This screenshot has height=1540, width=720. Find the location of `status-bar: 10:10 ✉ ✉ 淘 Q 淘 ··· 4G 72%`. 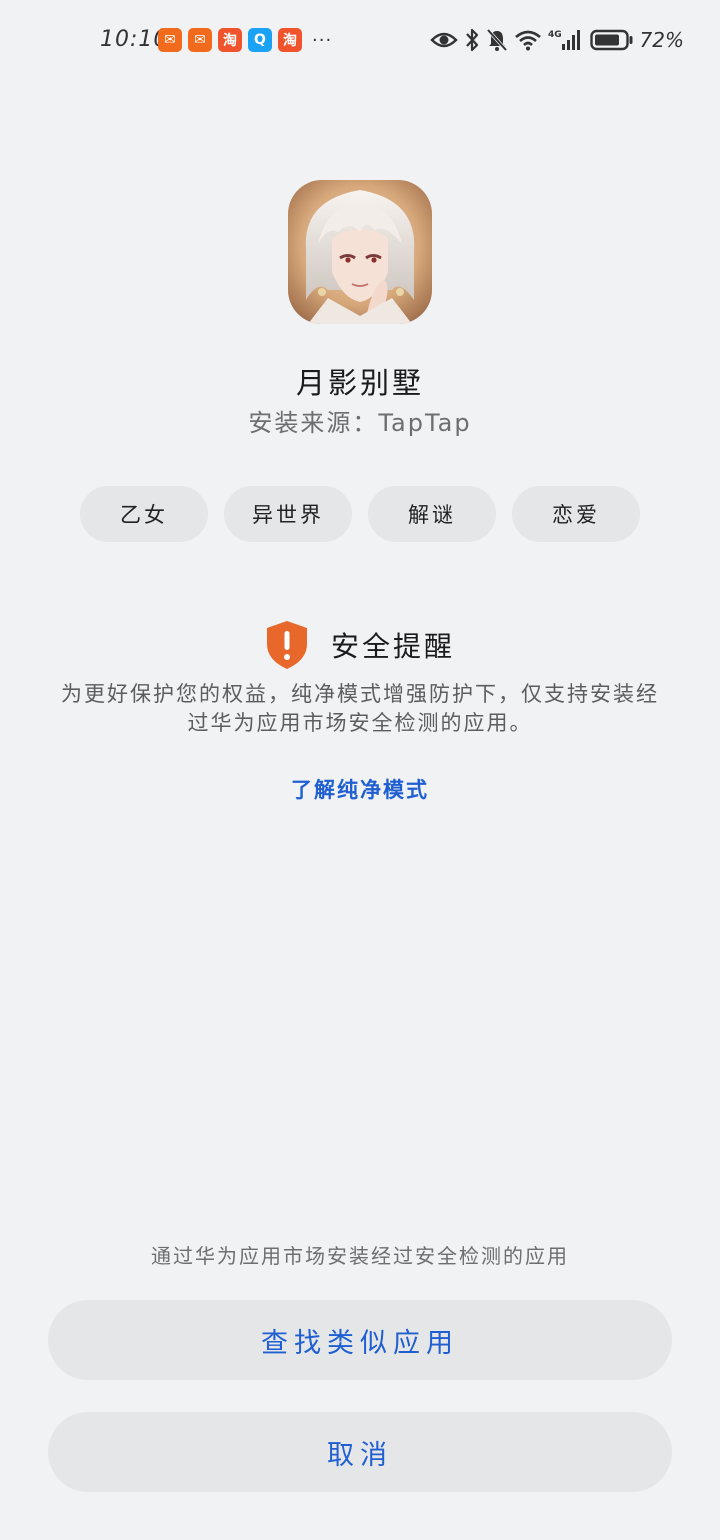

status-bar: 10:10 ✉ ✉ 淘 Q 淘 ··· 4G 72% is located at coordinates (360, 42).